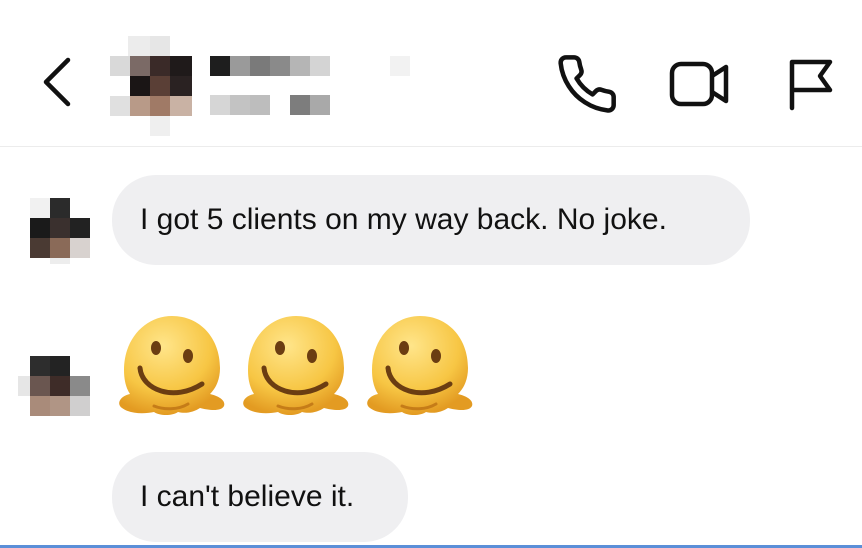  Describe the element at coordinates (310, 106) in the screenshot. I see `contact-status` at that location.